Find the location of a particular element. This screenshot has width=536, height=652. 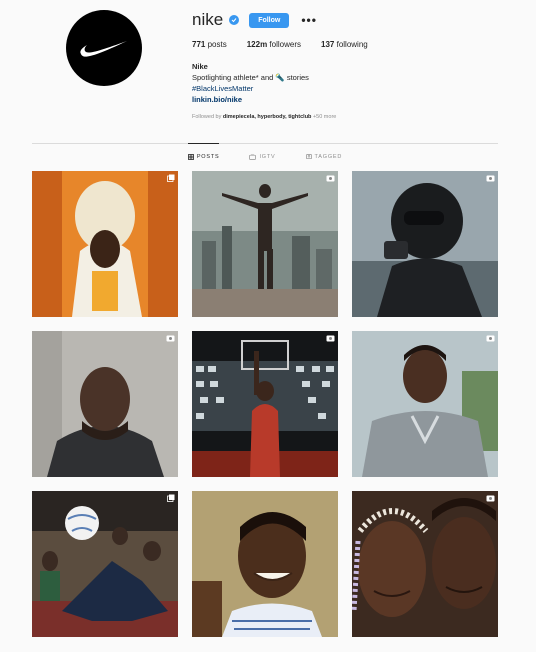

tag-icon is located at coordinates (308, 157).